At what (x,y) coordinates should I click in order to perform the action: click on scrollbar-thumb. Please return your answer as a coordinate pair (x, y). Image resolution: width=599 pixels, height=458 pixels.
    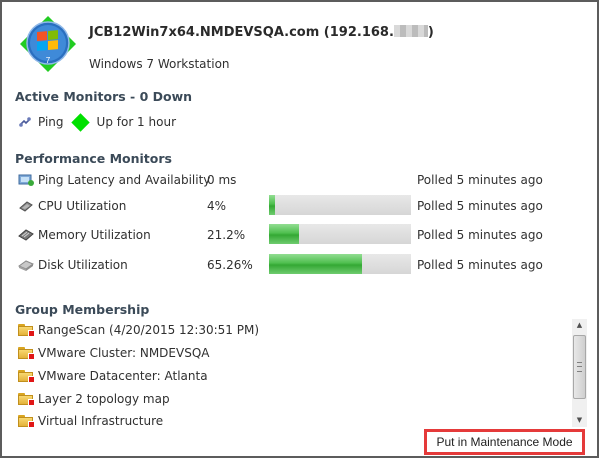
    Looking at the image, I should click on (579, 367).